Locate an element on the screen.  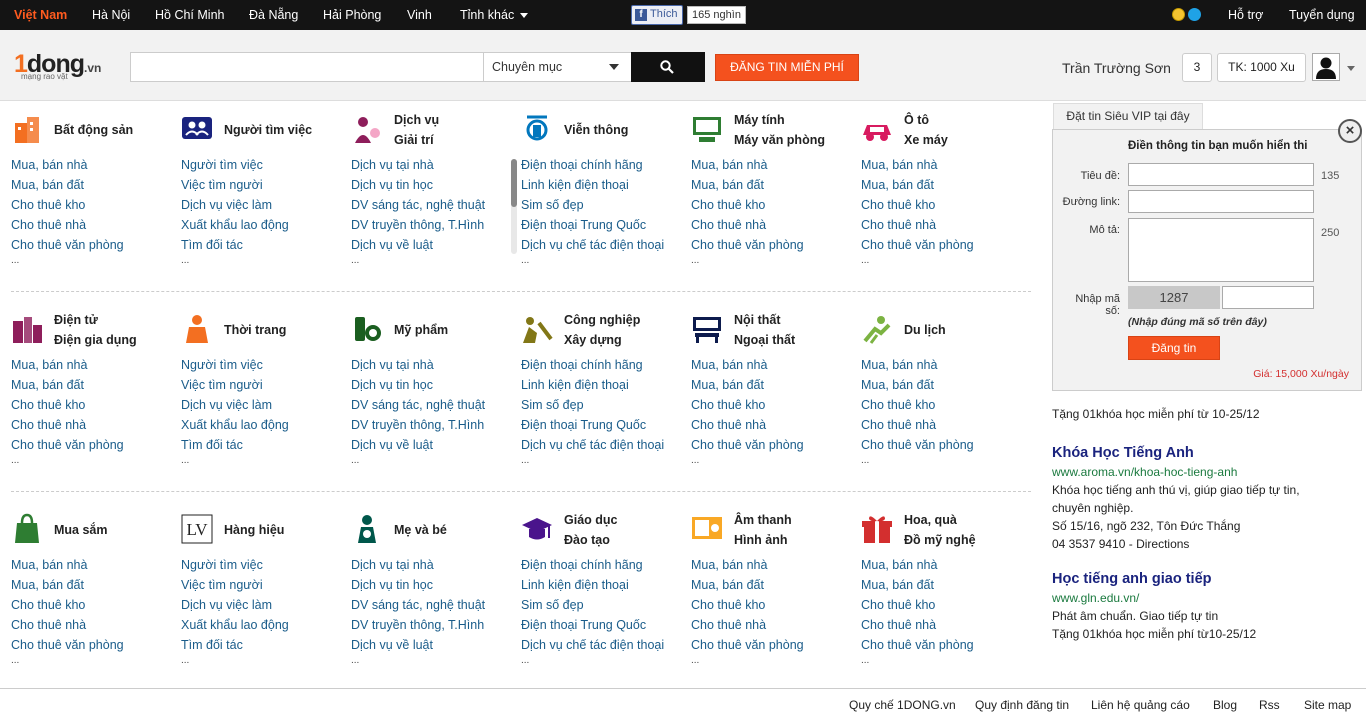
ad-url: www.gln.edu.vn/ is located at coordinates (1202, 598).